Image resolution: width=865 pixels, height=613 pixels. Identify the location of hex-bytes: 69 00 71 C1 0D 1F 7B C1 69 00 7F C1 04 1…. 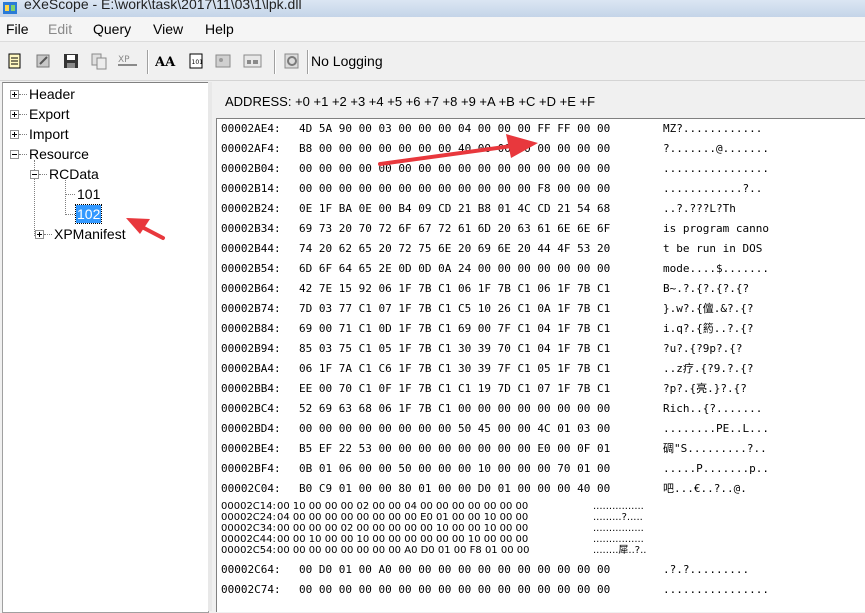
(455, 328).